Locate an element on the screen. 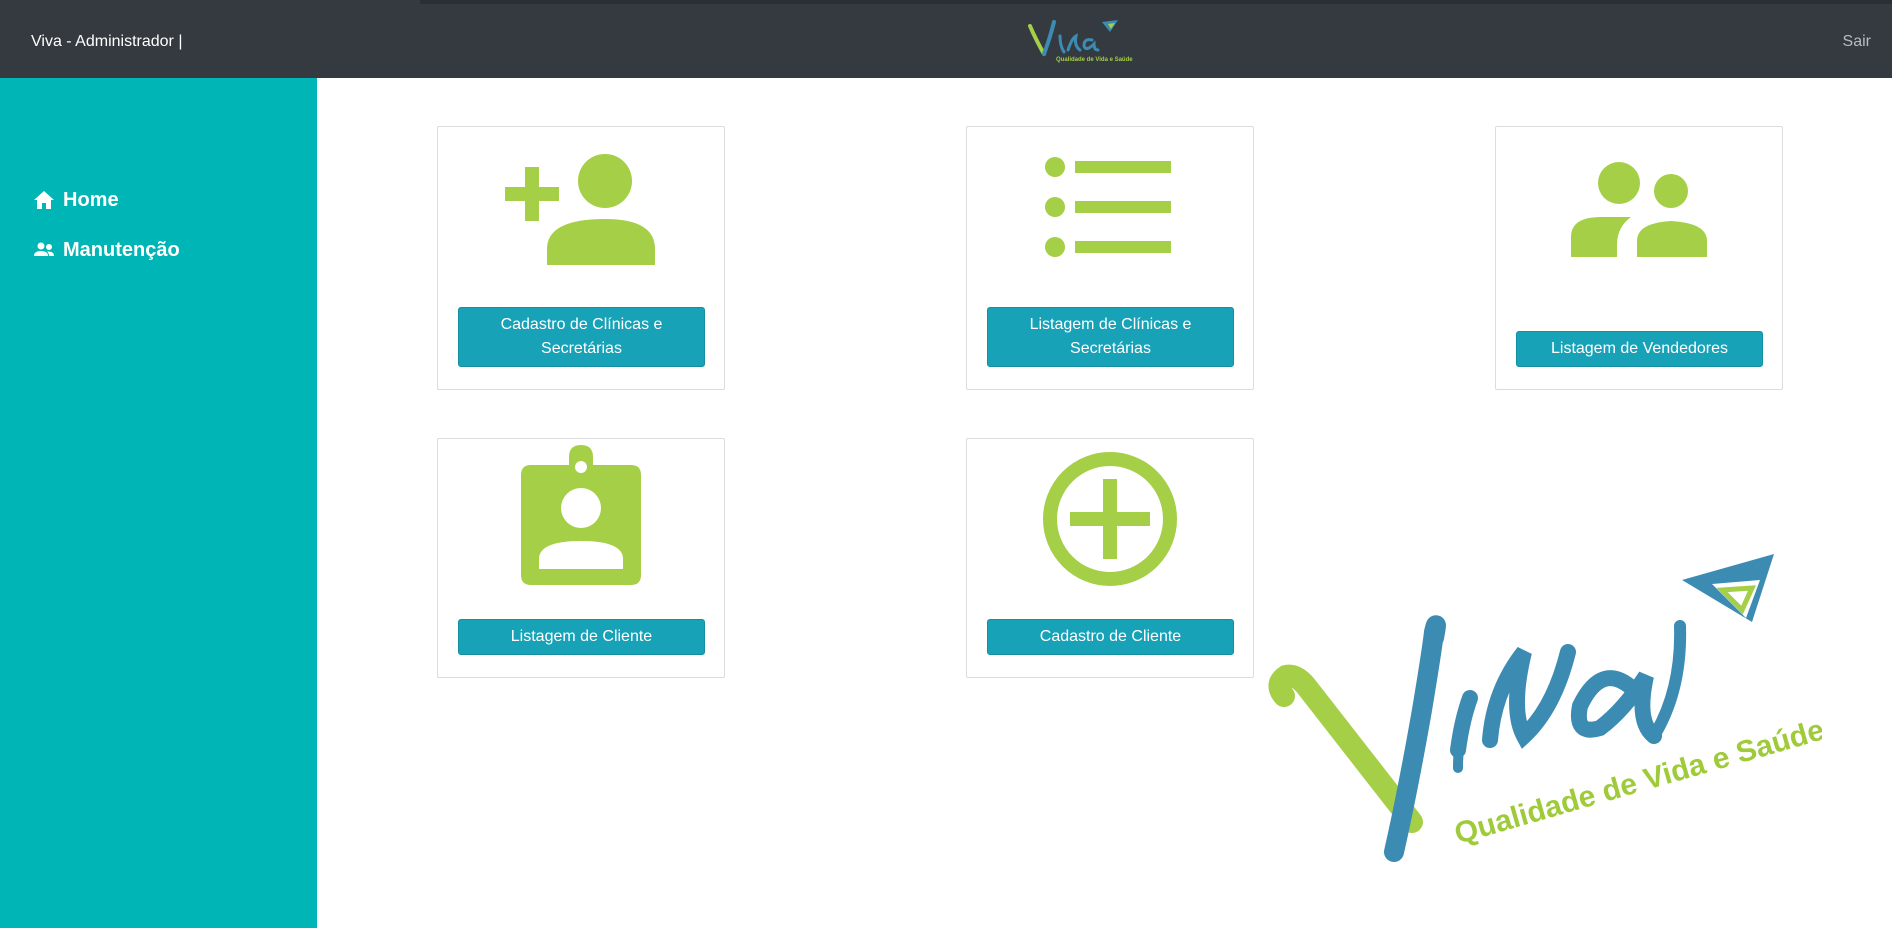 The image size is (1892, 928). sidebar-item-label: Home is located at coordinates (91, 200).